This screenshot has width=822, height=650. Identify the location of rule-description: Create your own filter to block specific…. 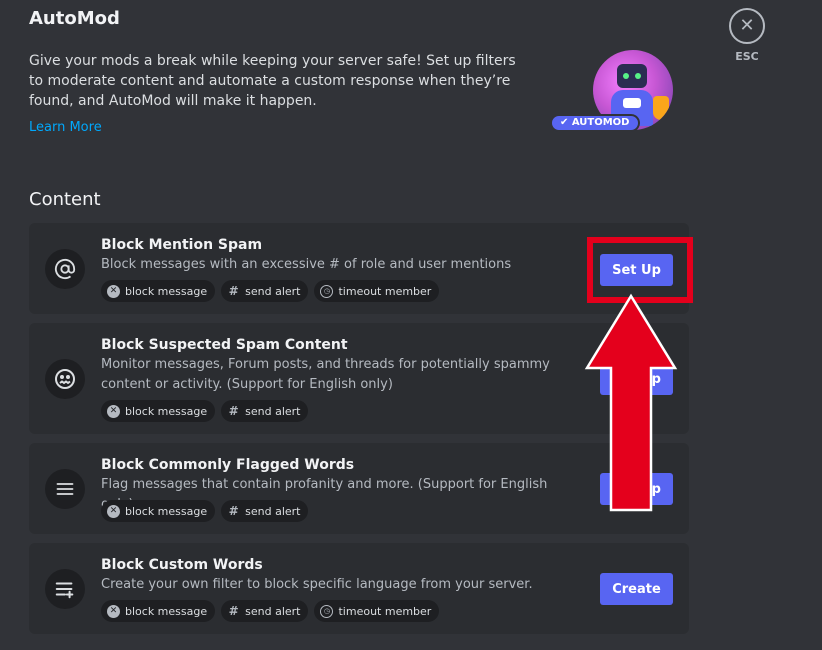
(317, 584).